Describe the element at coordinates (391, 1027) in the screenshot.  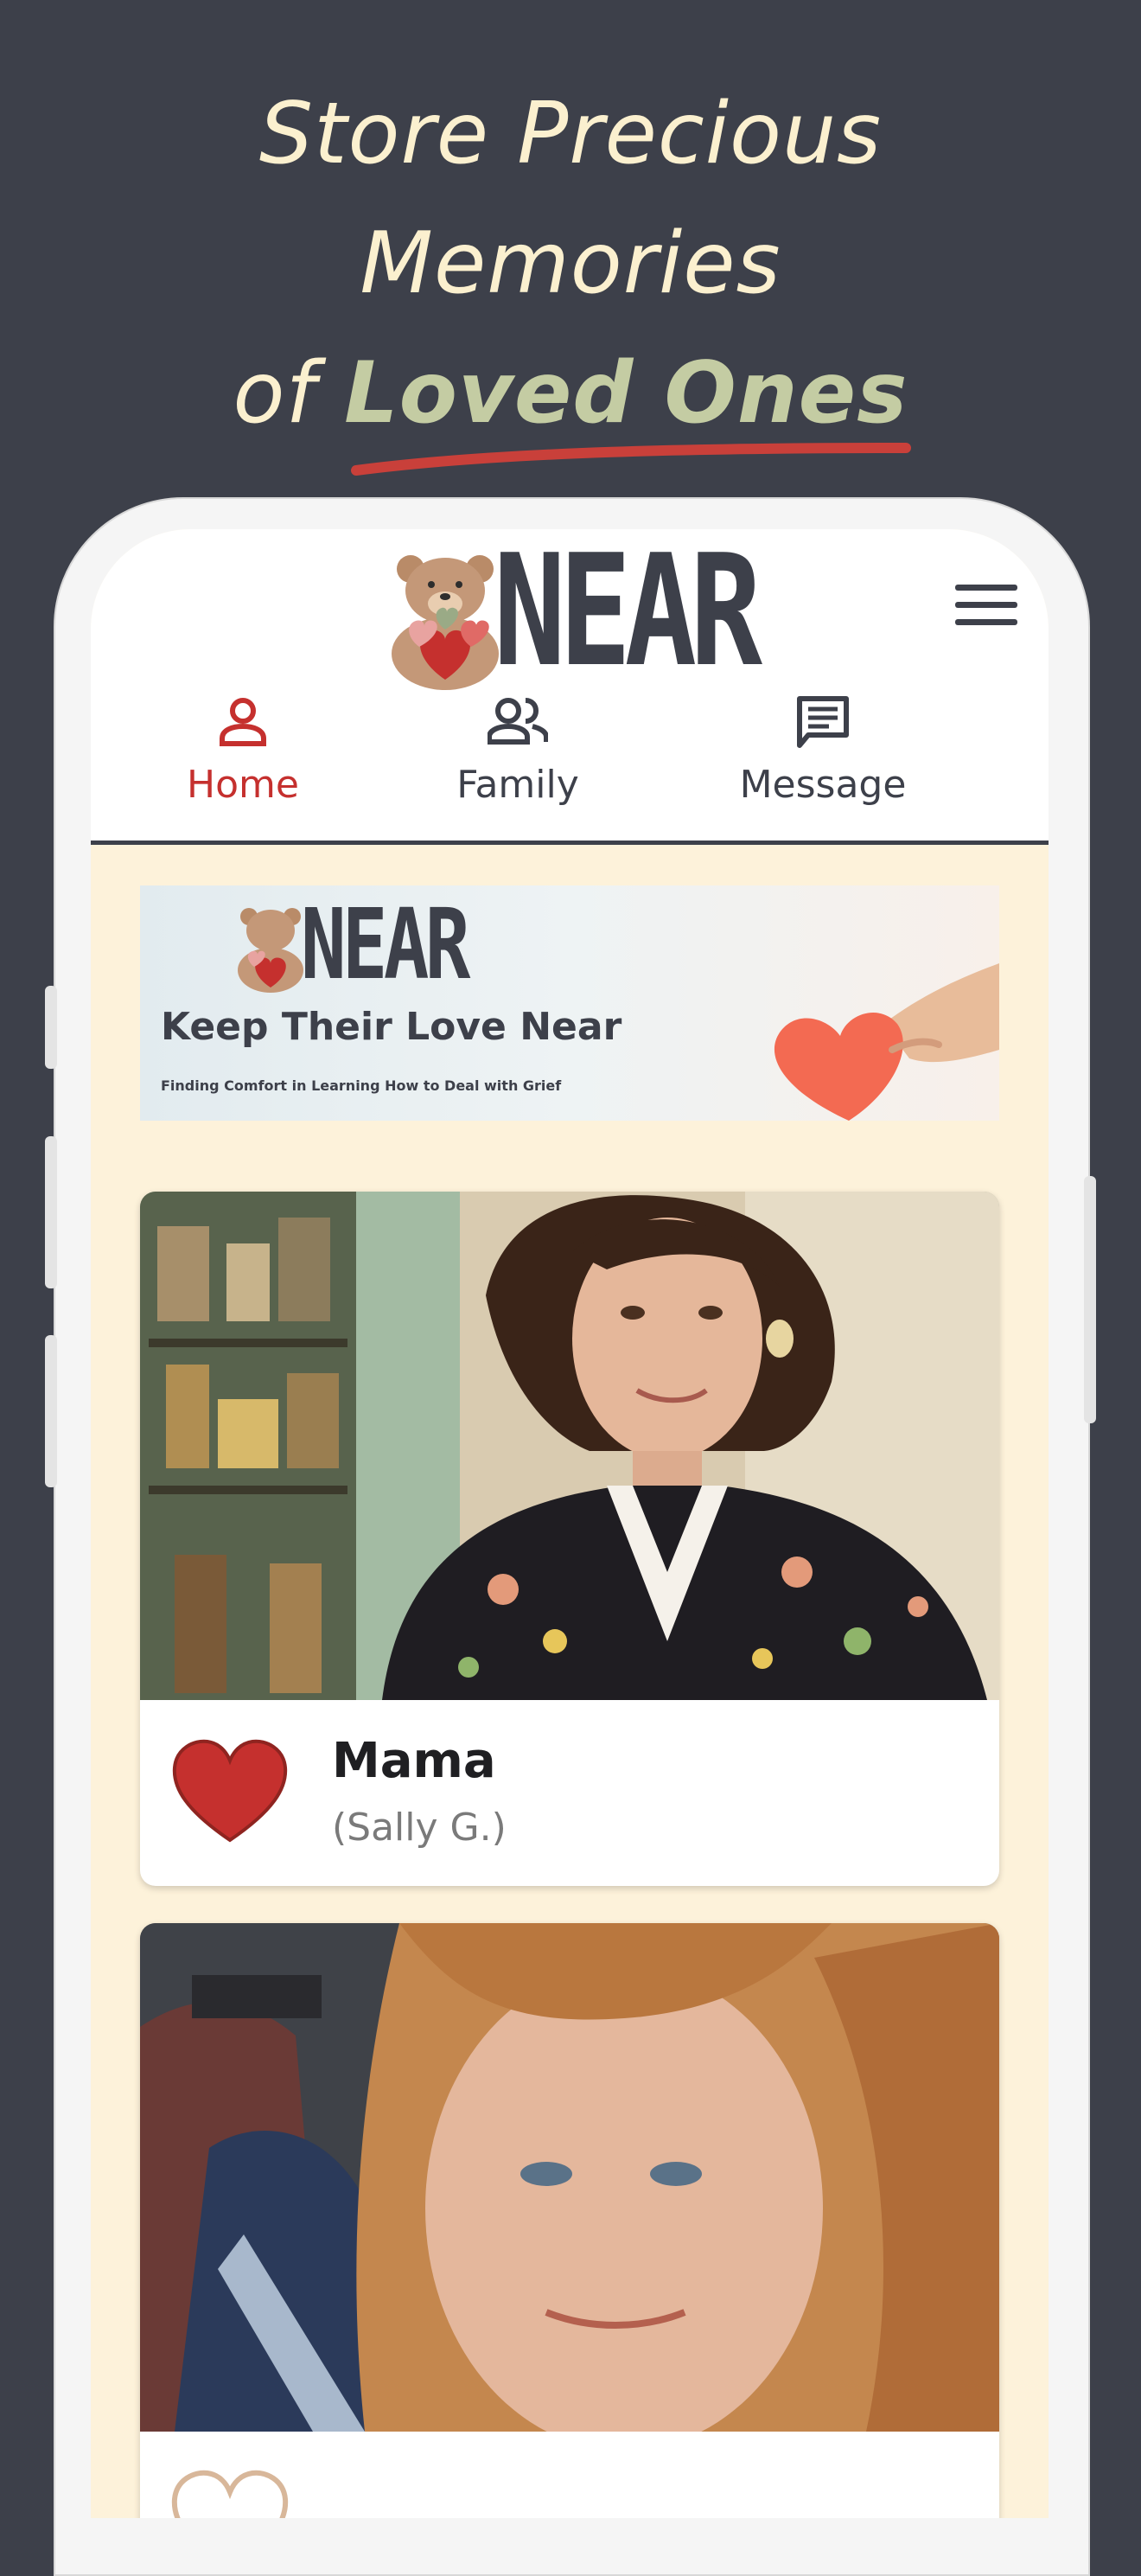
I see `banner-title: Keep Their Love Near` at that location.